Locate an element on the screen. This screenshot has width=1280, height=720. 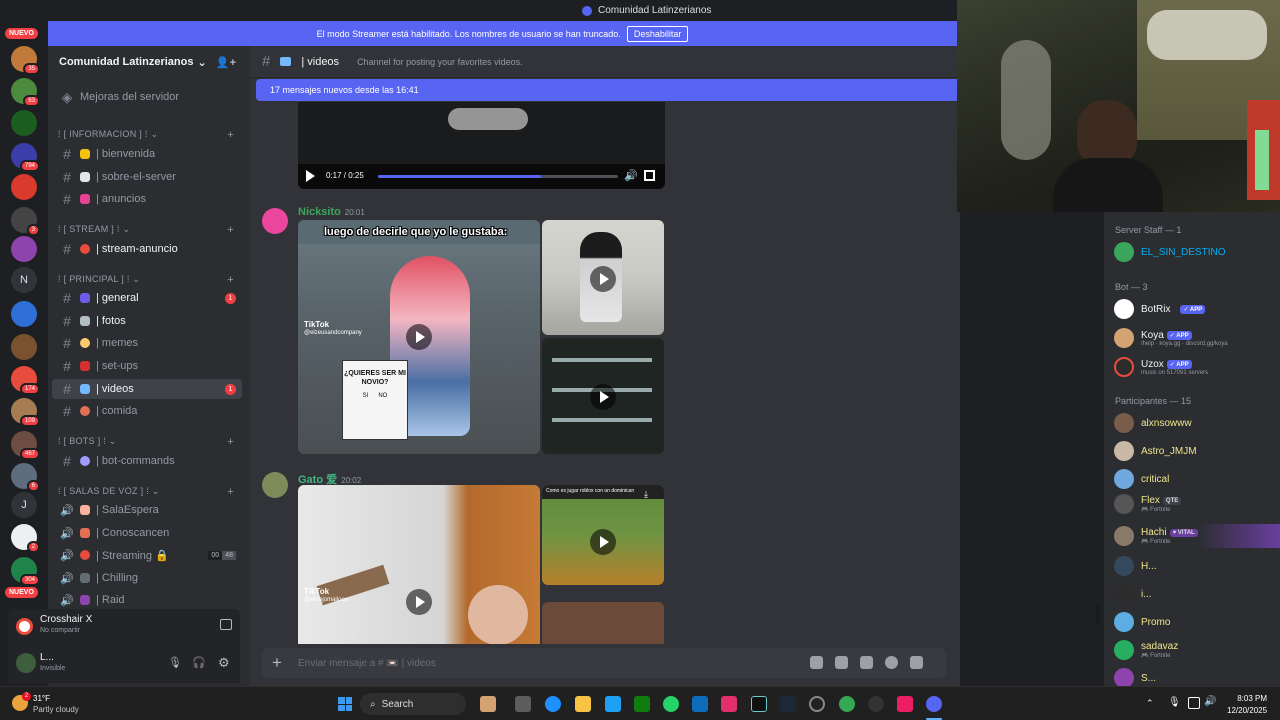
server-icon: 794 is located at coordinates (25, 157).